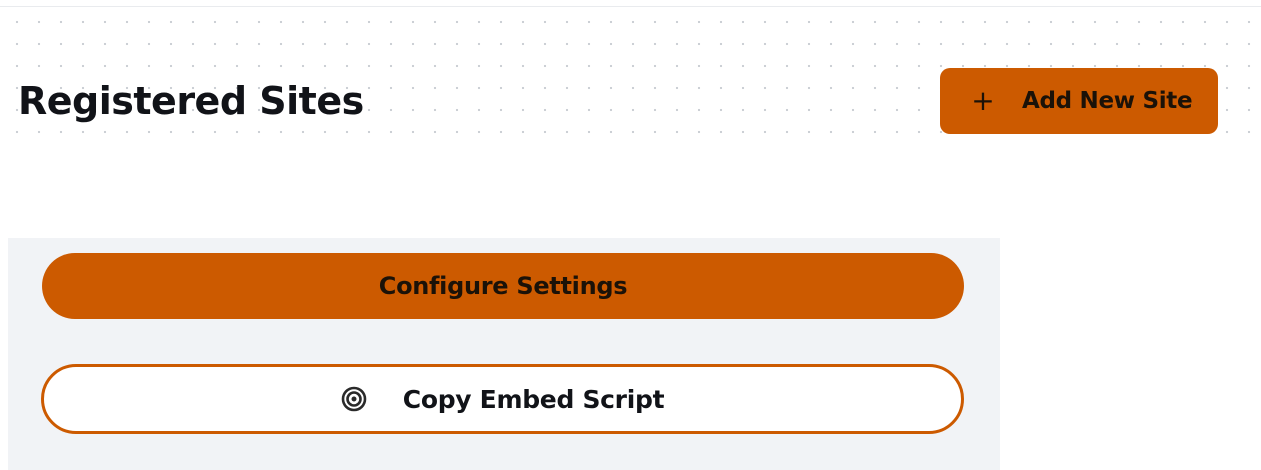 Image resolution: width=1261 pixels, height=470 pixels. I want to click on copy-embed-script-button: Copy Embed Script, so click(502, 399).